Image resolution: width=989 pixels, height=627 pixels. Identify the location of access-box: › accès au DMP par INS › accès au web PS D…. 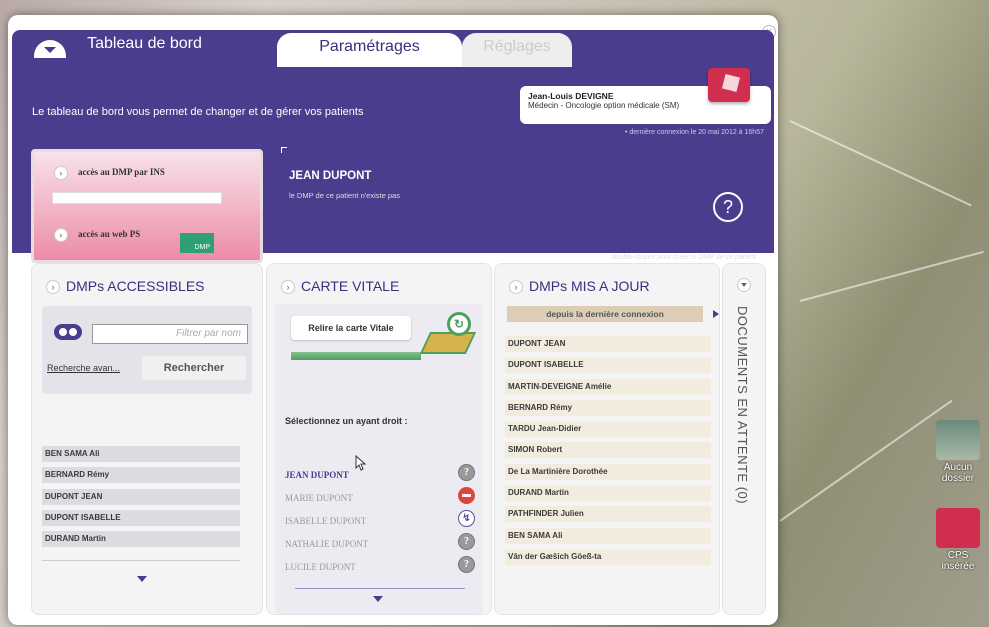
(147, 206).